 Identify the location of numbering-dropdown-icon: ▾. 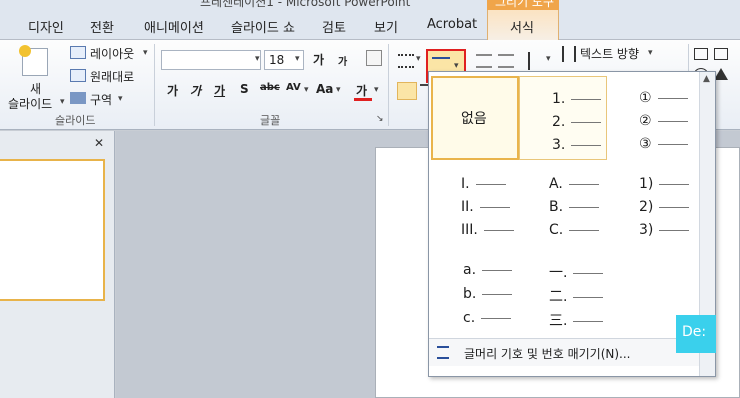
(456, 66).